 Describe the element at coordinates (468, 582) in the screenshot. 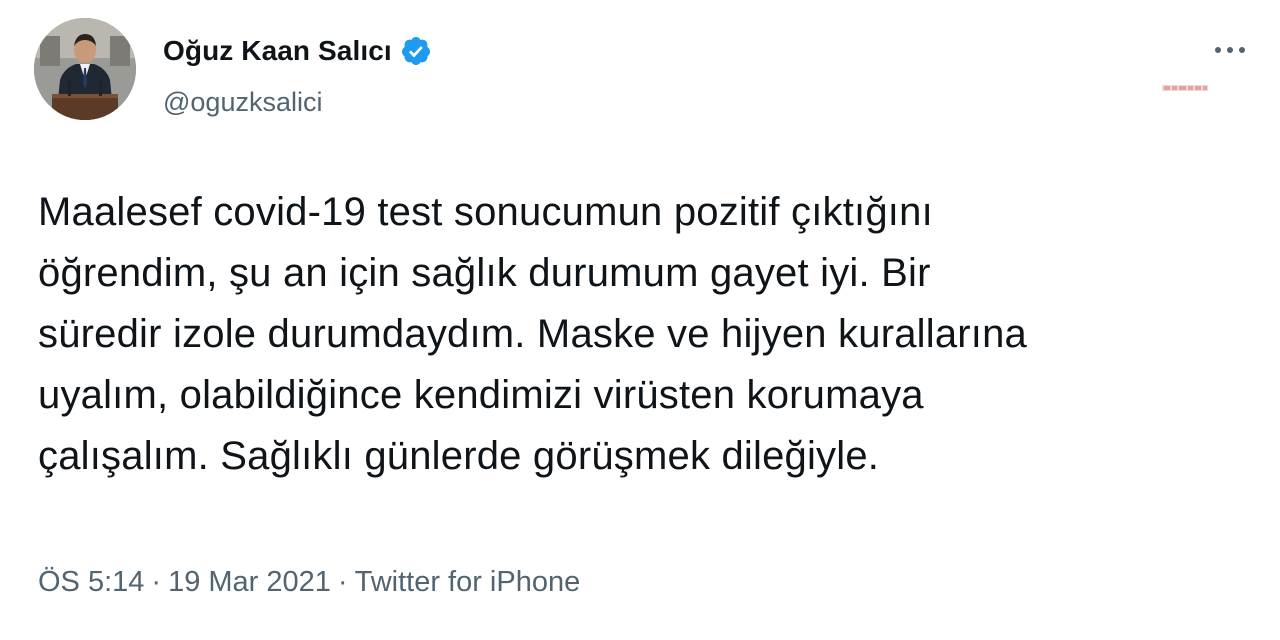

I see `tweet-source-link: Twitter for iPhone` at that location.